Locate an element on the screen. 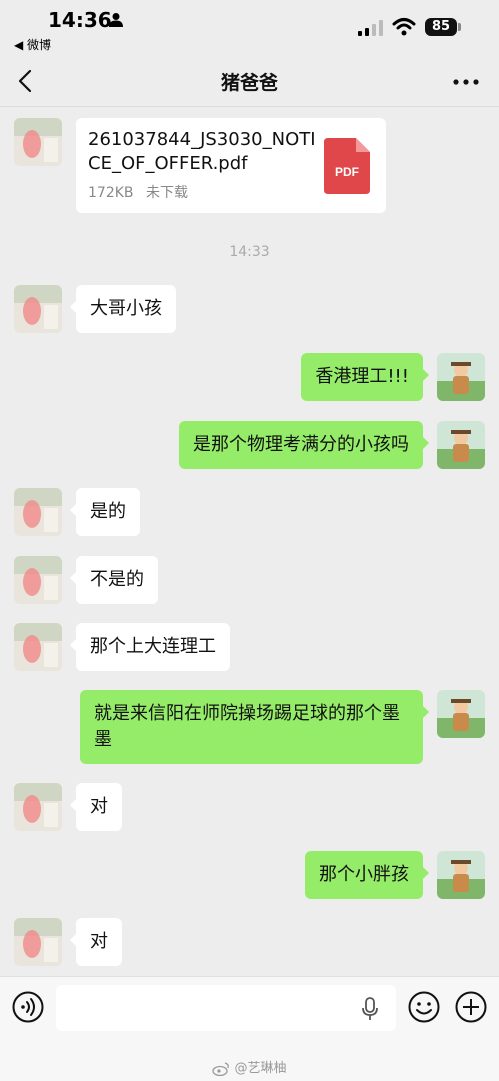 The width and height of the screenshot is (499, 1081). signal-icon is located at coordinates (370, 28).